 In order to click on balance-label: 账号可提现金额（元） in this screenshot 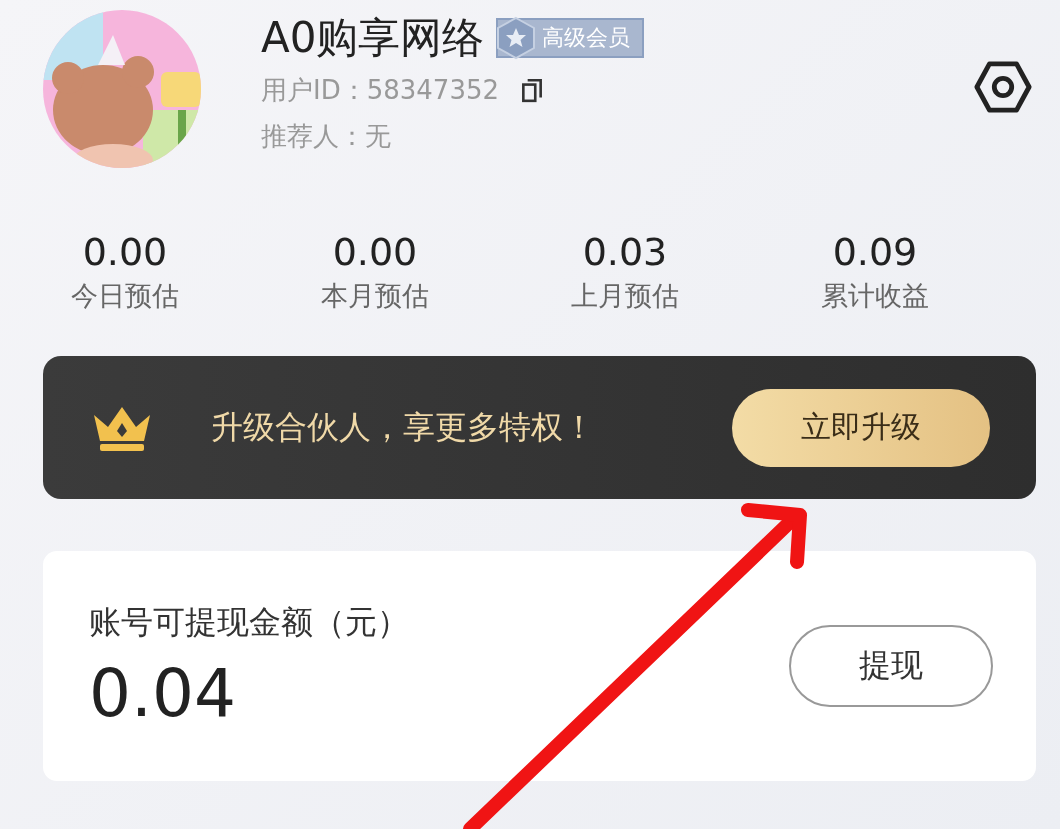, I will do `click(249, 622)`.